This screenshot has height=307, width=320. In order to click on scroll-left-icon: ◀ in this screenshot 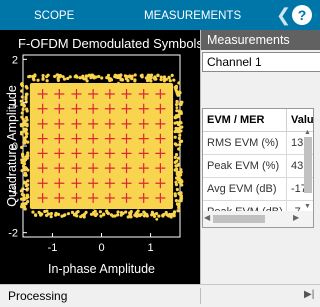, I will do `click(207, 217)`.